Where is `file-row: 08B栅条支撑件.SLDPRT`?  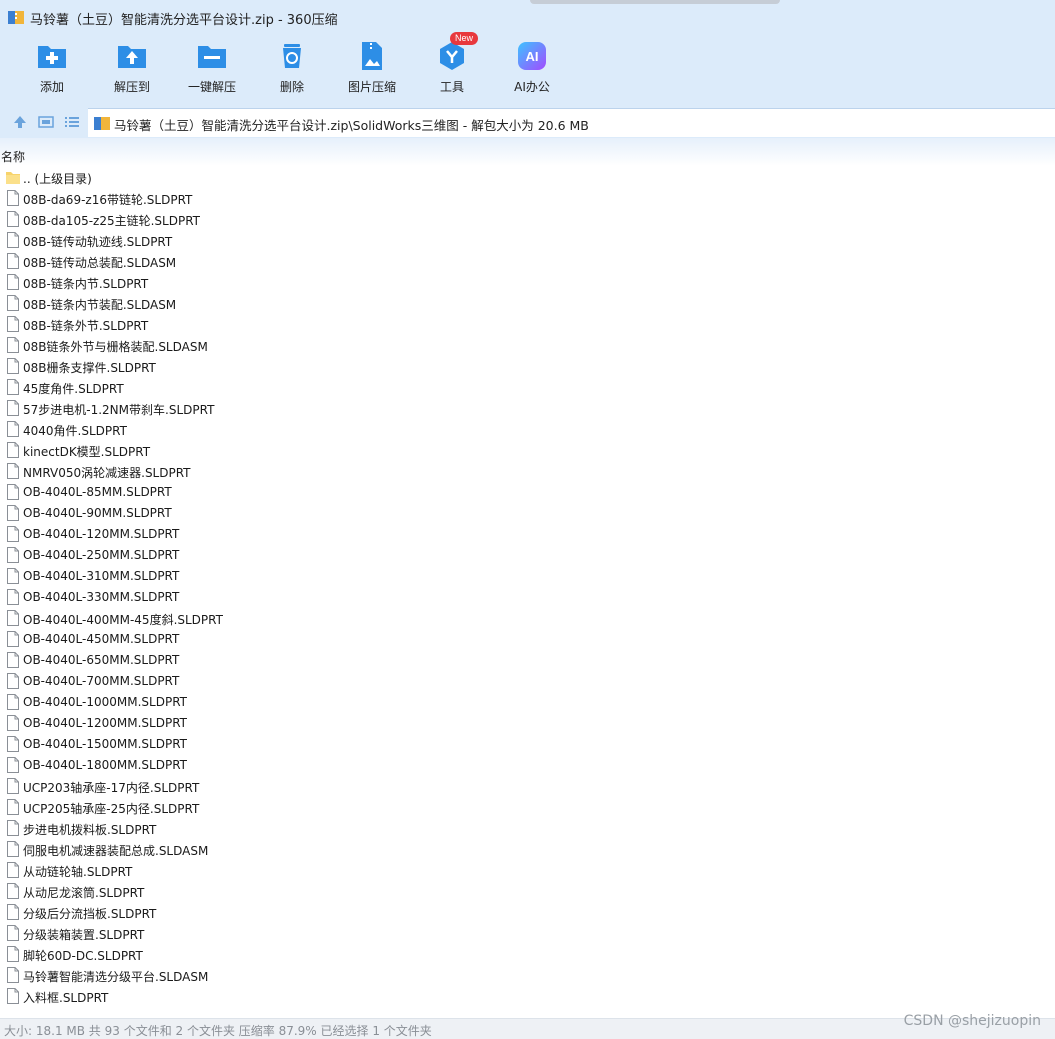
file-row: 08B栅条支撑件.SLDPRT is located at coordinates (527, 366).